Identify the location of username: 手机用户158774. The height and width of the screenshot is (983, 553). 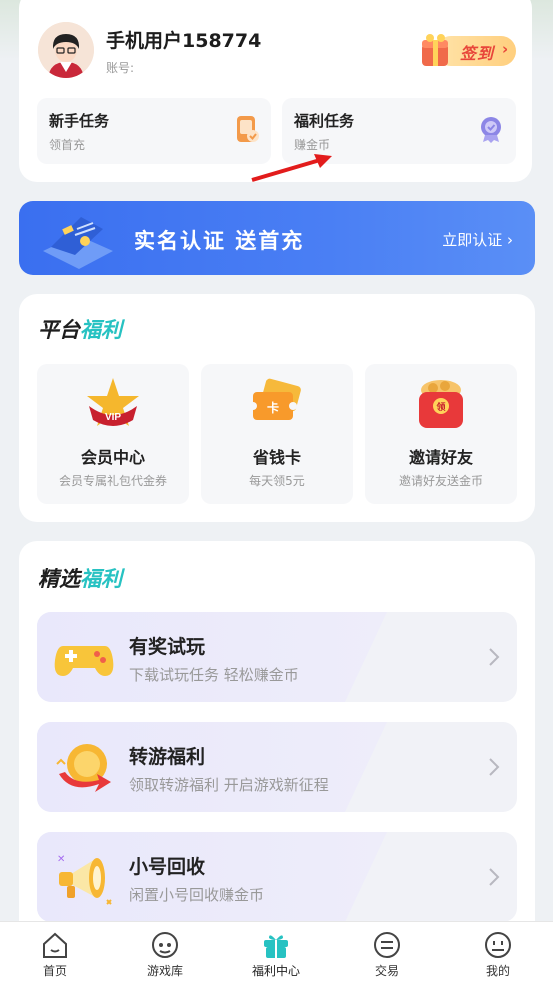
(184, 41).